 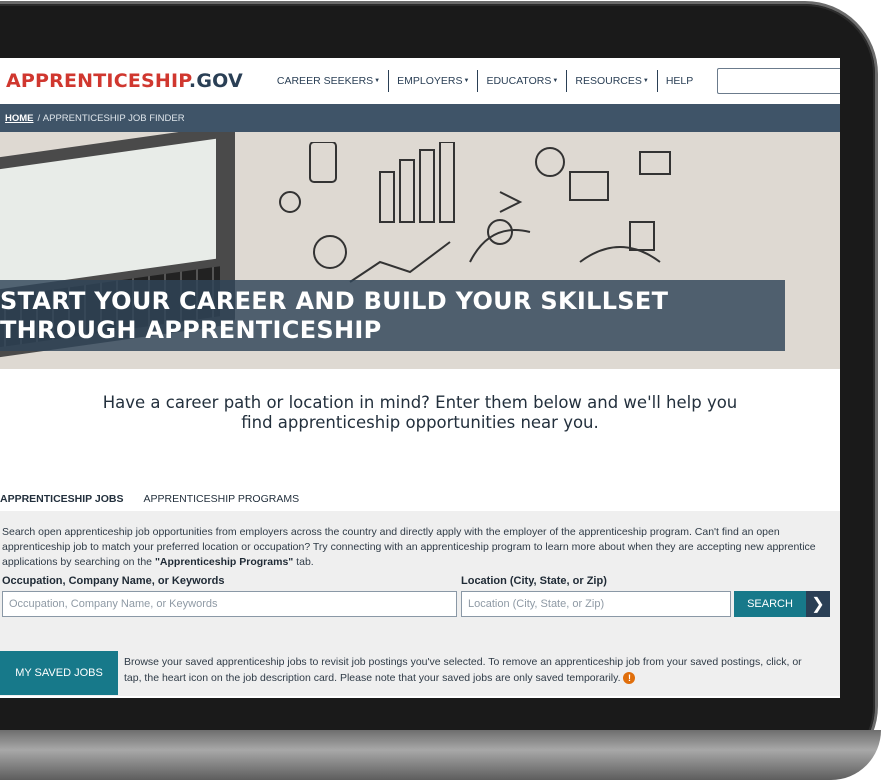 What do you see at coordinates (534, 581) in the screenshot?
I see `location-label: Location (City, State, or Zip)` at bounding box center [534, 581].